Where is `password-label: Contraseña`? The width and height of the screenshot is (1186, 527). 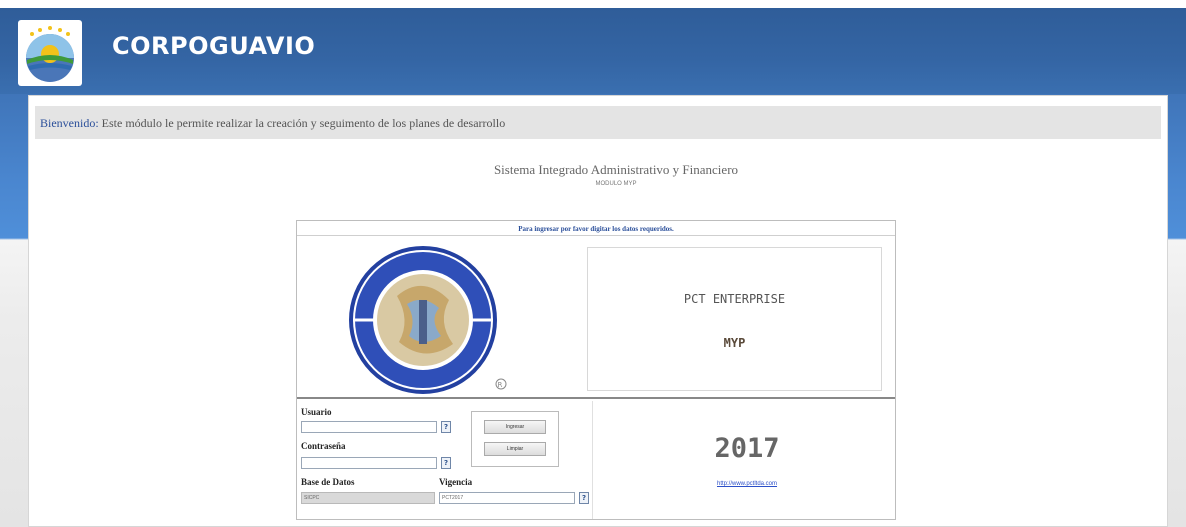 password-label: Contraseña is located at coordinates (323, 446).